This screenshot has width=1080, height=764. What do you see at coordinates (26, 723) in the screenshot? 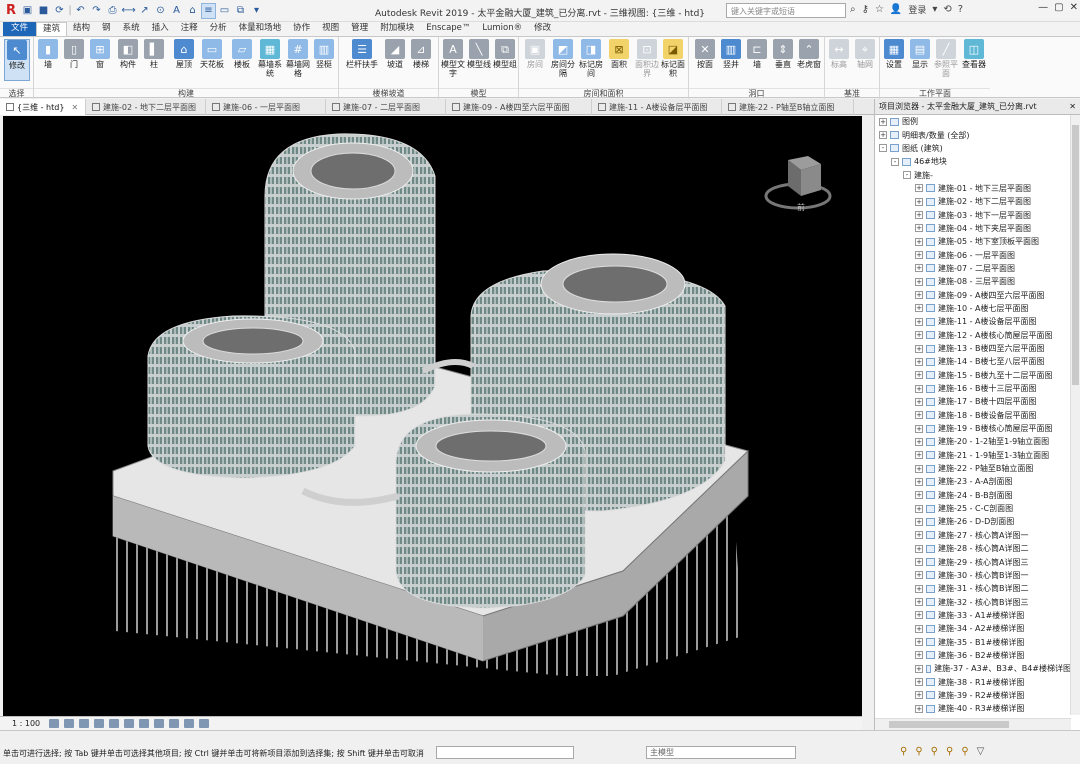
I see `view-scale: 1 : 100` at bounding box center [26, 723].